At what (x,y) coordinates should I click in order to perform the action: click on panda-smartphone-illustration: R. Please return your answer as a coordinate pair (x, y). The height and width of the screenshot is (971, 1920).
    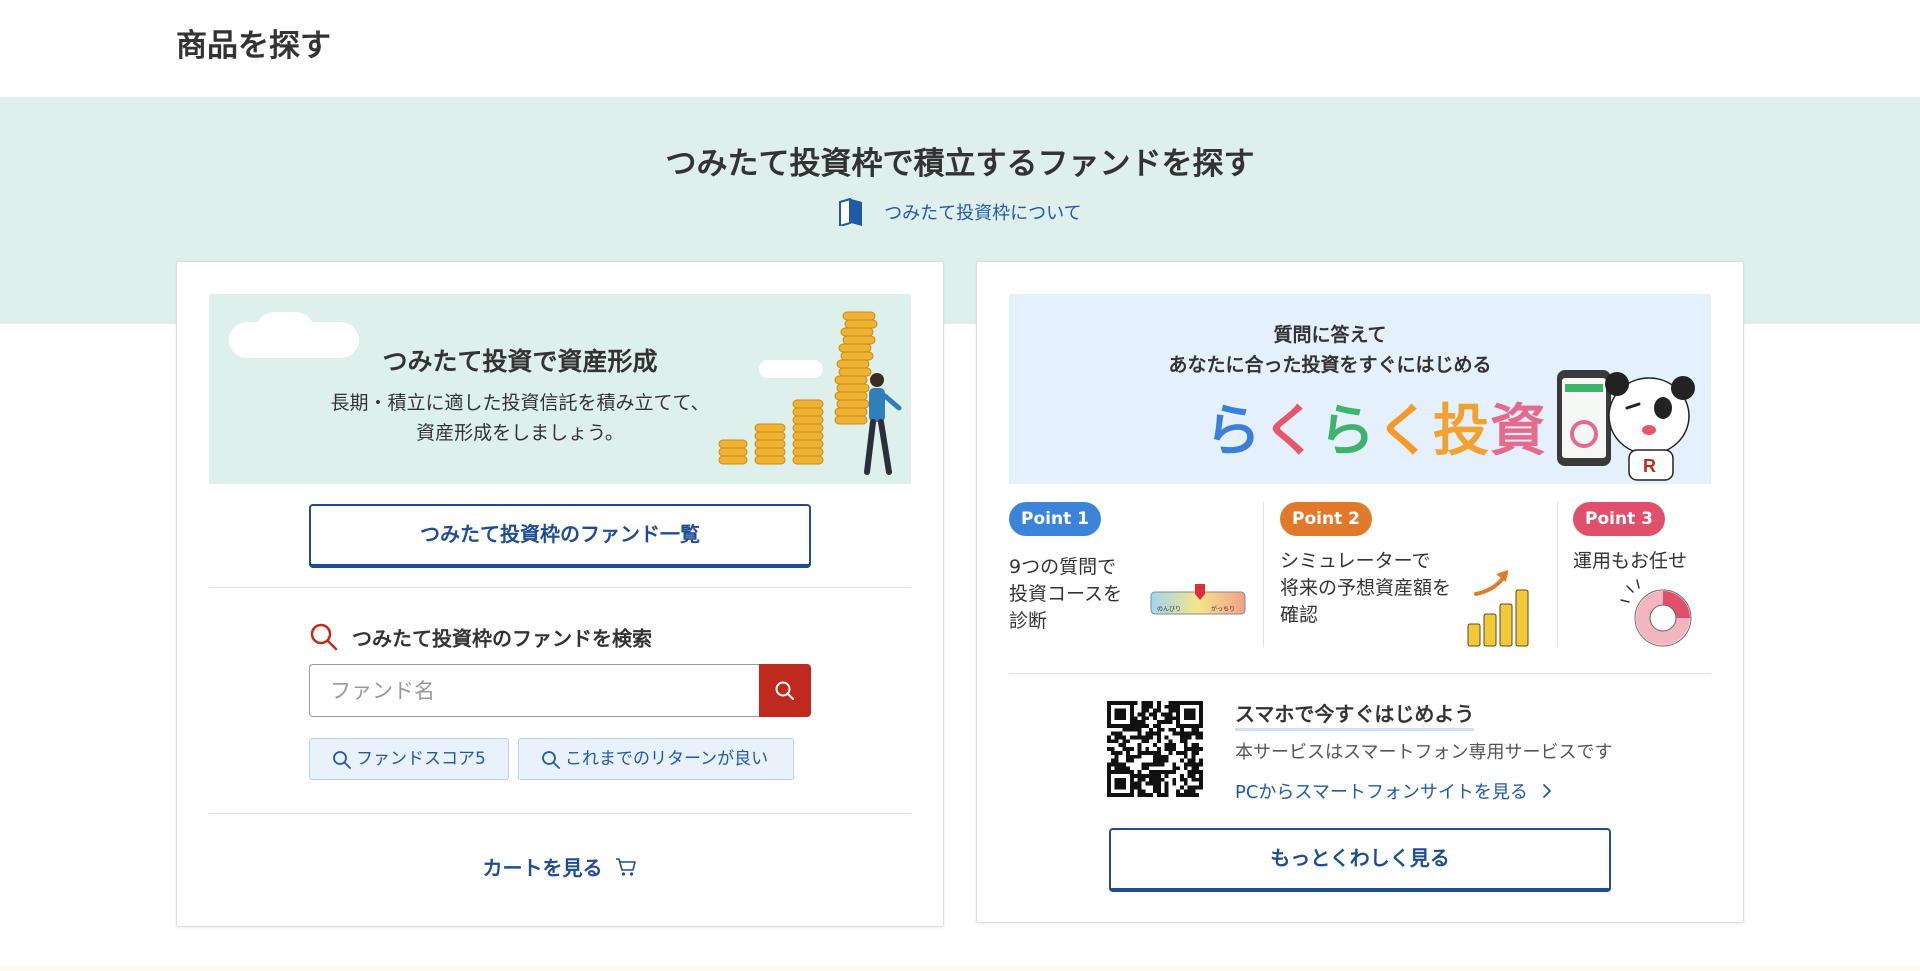
    Looking at the image, I should click on (1626, 425).